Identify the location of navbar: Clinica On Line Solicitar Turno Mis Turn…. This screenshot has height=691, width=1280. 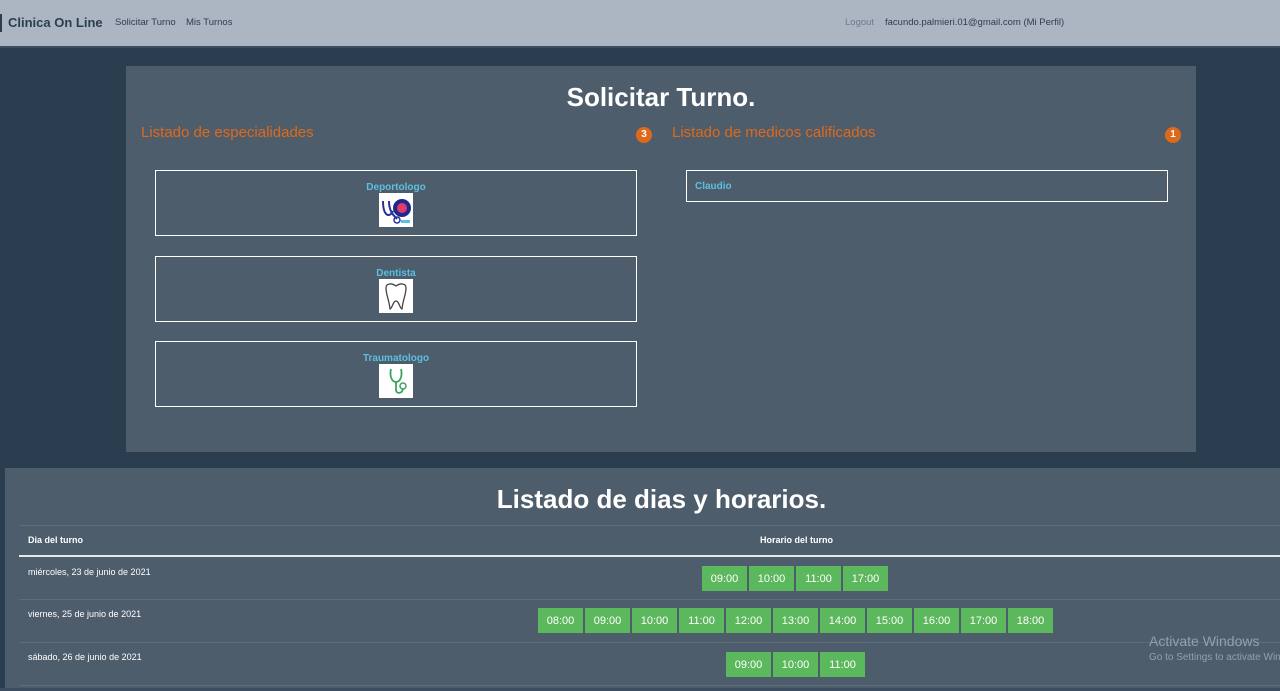
(640, 24).